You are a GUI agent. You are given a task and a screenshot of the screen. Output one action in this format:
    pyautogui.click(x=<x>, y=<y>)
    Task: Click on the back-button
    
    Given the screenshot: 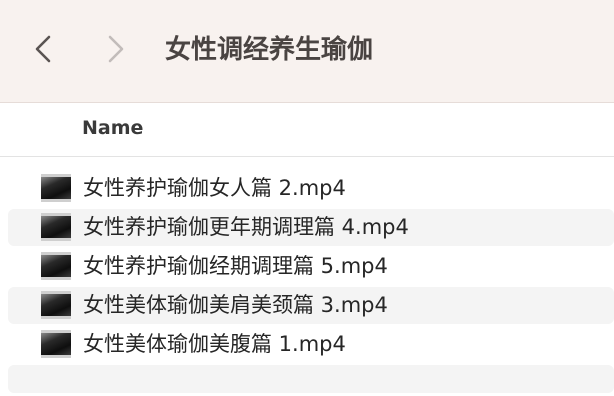 What is the action you would take?
    pyautogui.click(x=43, y=49)
    